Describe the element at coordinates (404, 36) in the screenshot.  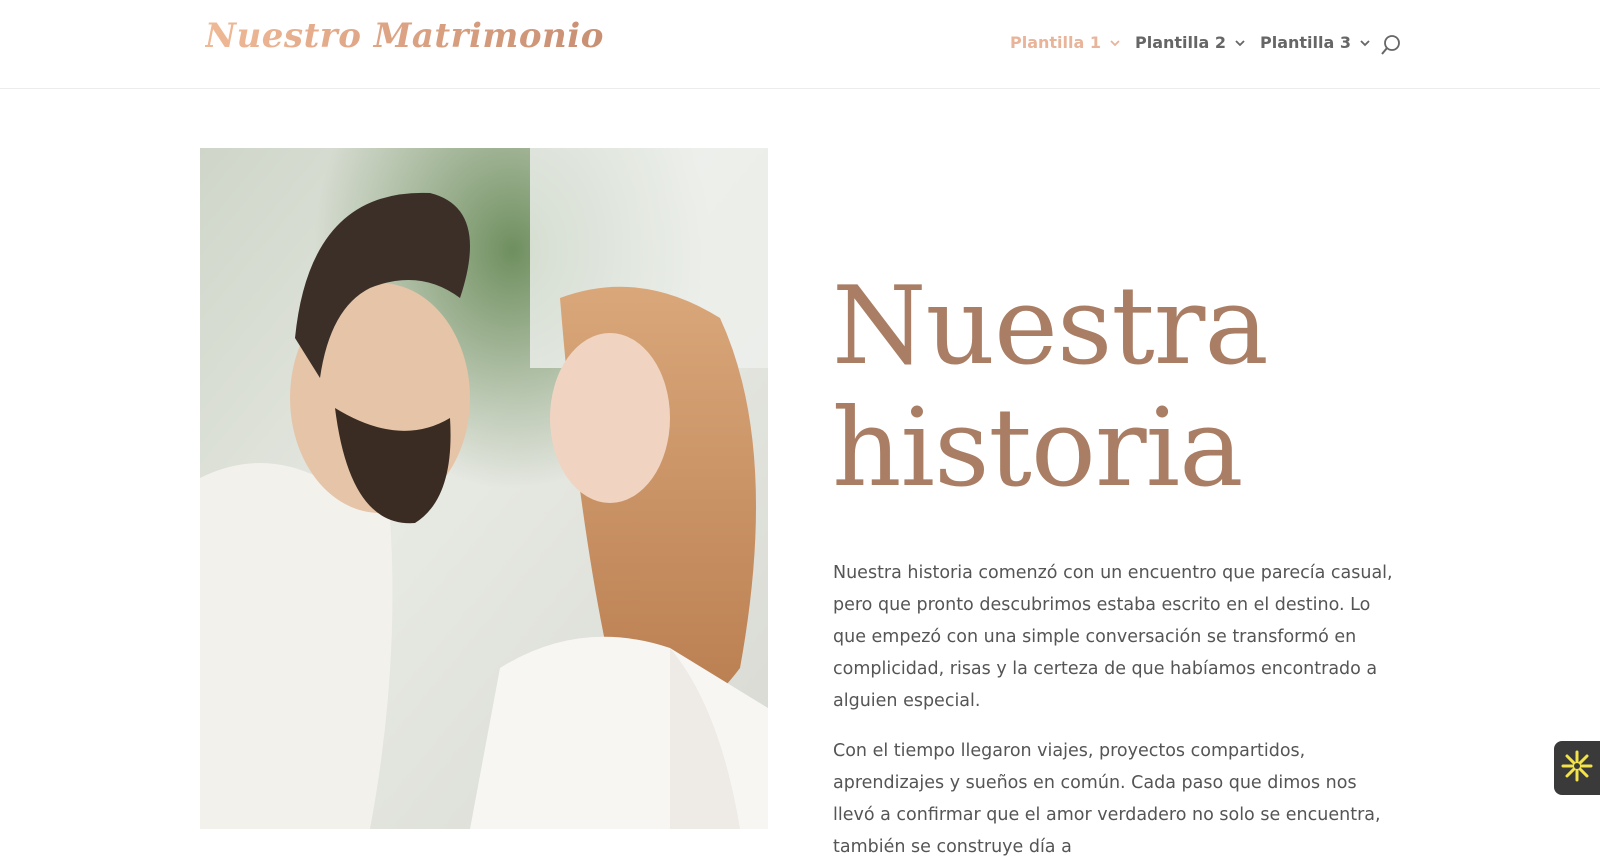
I see `site-logo: Nuestro Matrimonio` at that location.